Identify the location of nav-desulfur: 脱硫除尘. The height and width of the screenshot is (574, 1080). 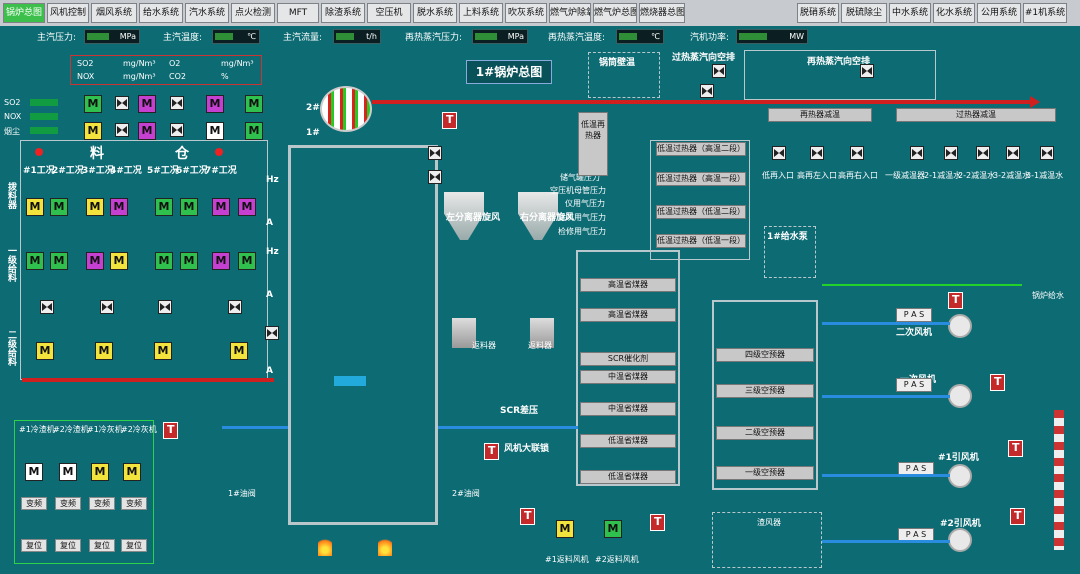
(864, 13).